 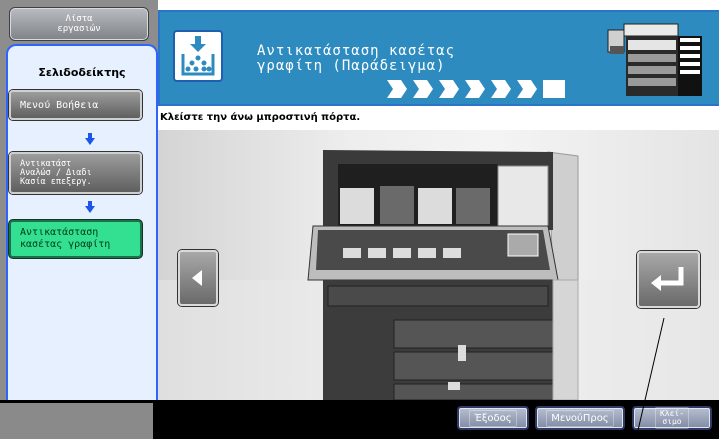 I want to click on main-menu-button: ΜενούΠρος, so click(x=580, y=418).